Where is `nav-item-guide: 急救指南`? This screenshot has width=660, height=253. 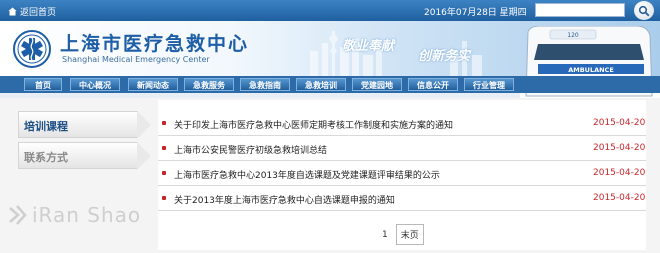
nav-item-guide: 急救指南 is located at coordinates (265, 84).